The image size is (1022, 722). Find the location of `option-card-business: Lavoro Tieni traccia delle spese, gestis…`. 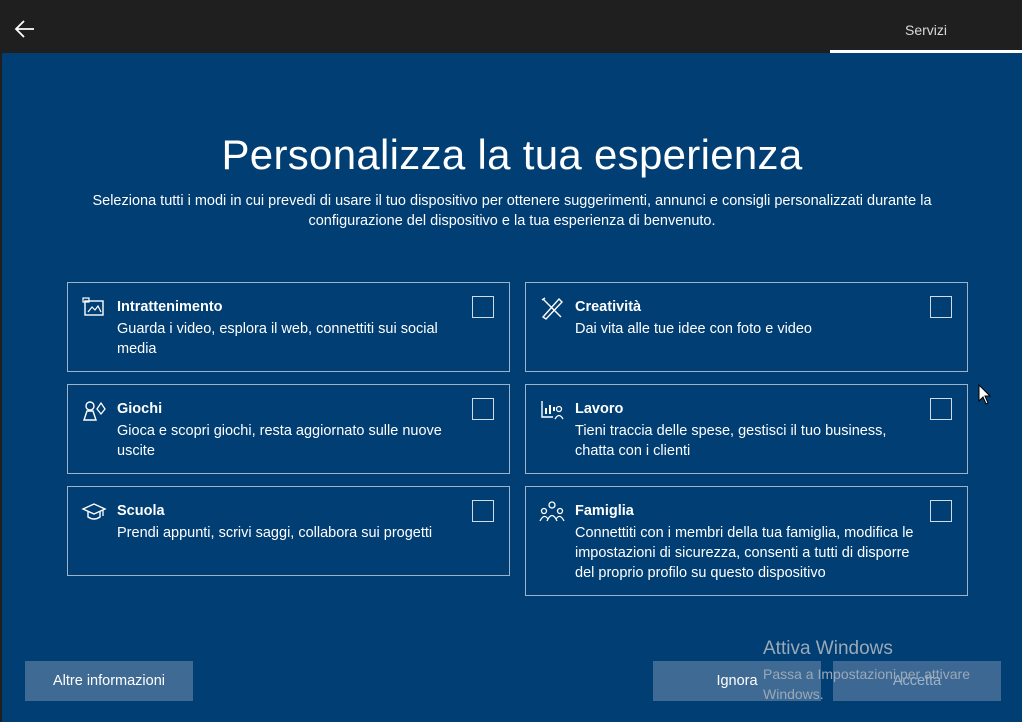

option-card-business: Lavoro Tieni traccia delle spese, gestis… is located at coordinates (746, 429).